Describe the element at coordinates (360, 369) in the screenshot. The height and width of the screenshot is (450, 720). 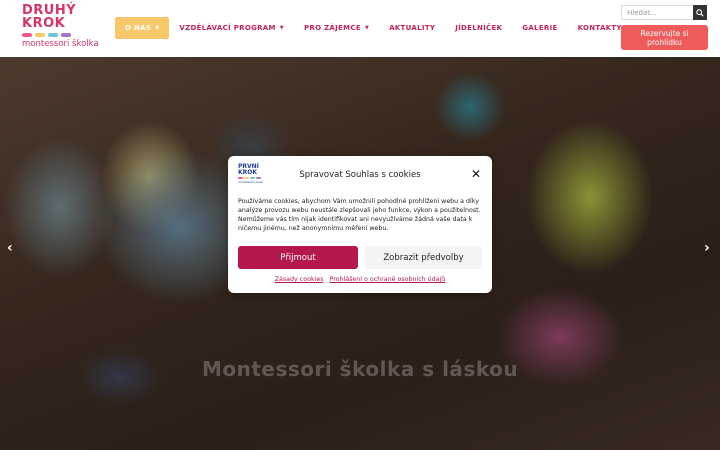
I see `hero-caption: Montessori školka s láskou` at that location.